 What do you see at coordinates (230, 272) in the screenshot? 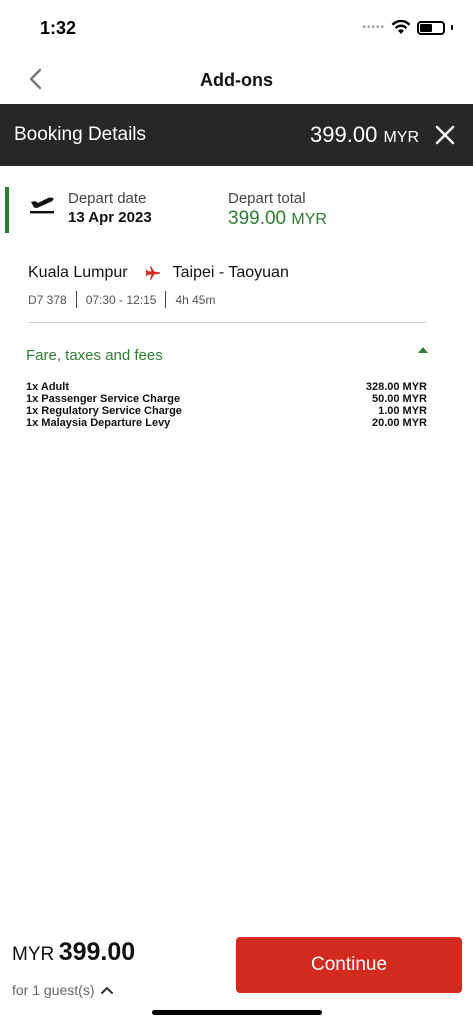
I see `destination-city: Taipei - Taoyuan` at bounding box center [230, 272].